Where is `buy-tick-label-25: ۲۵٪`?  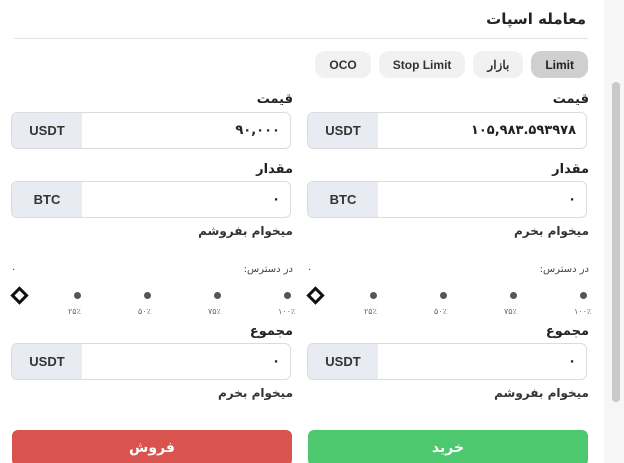 buy-tick-label-25: ۲۵٪ is located at coordinates (370, 311).